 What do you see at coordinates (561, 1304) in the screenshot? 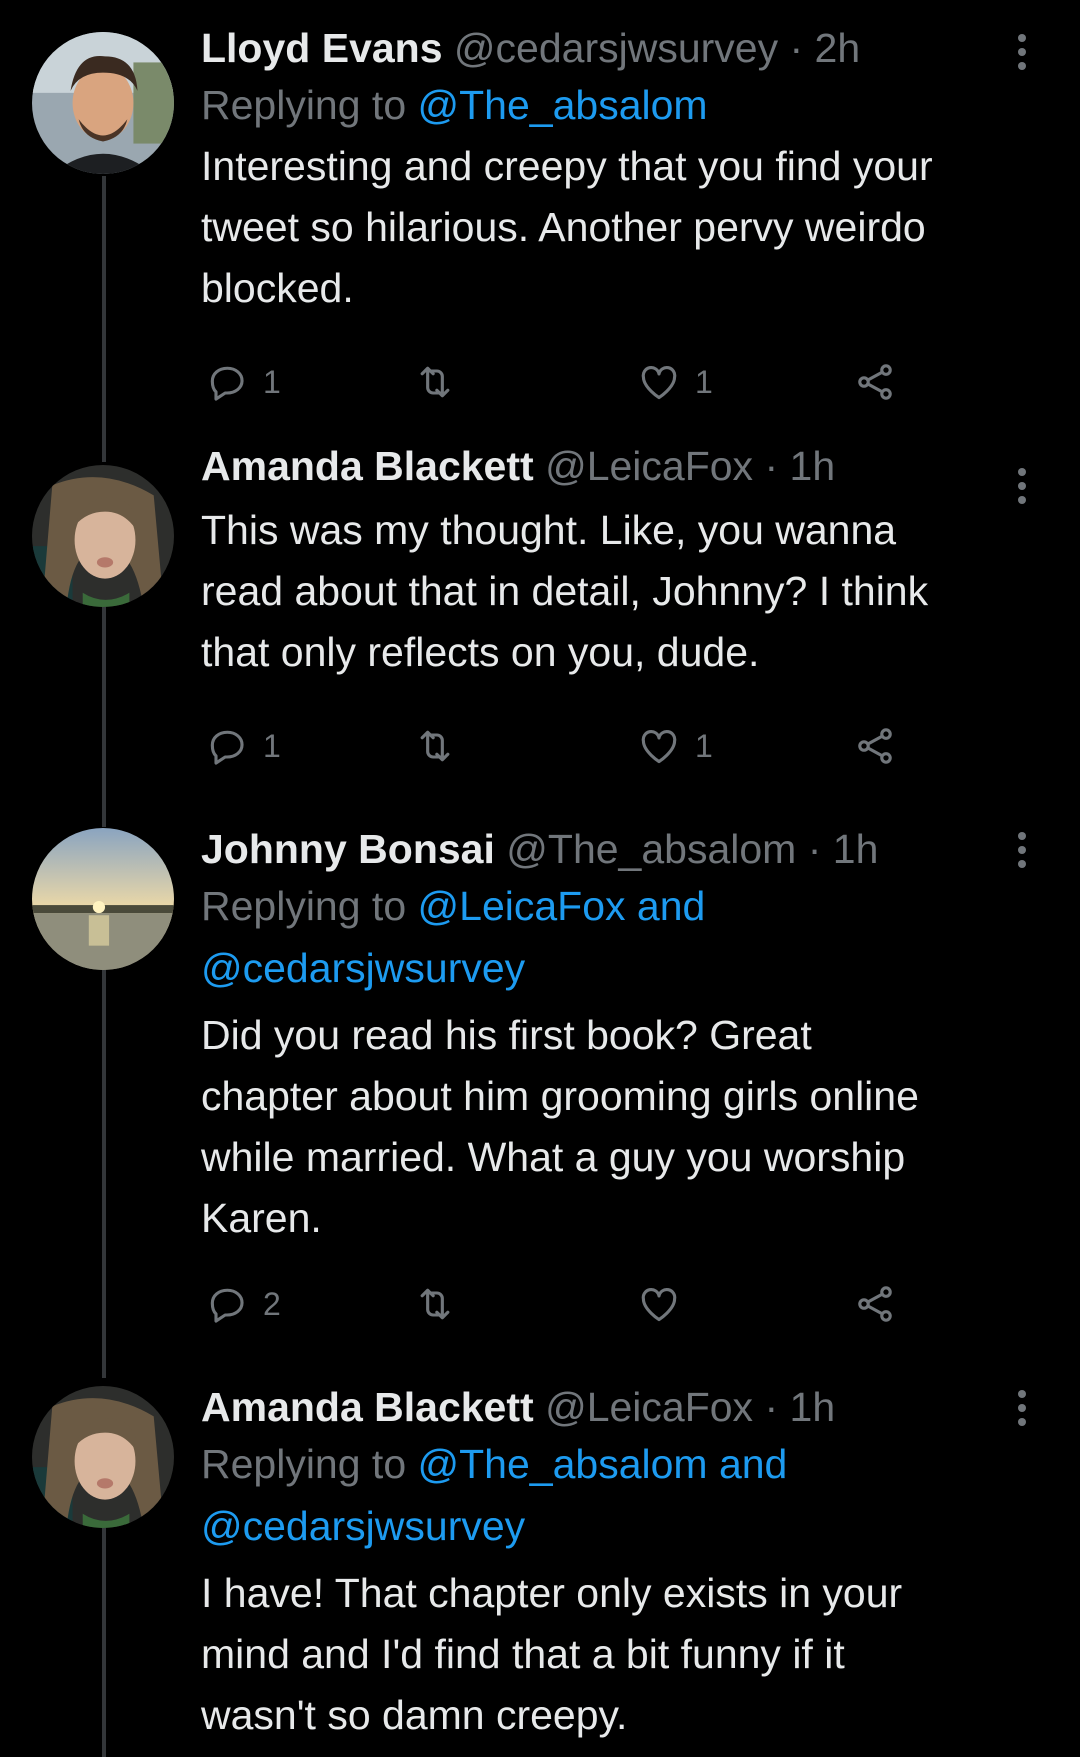
I see `tweet-actions: 2` at bounding box center [561, 1304].